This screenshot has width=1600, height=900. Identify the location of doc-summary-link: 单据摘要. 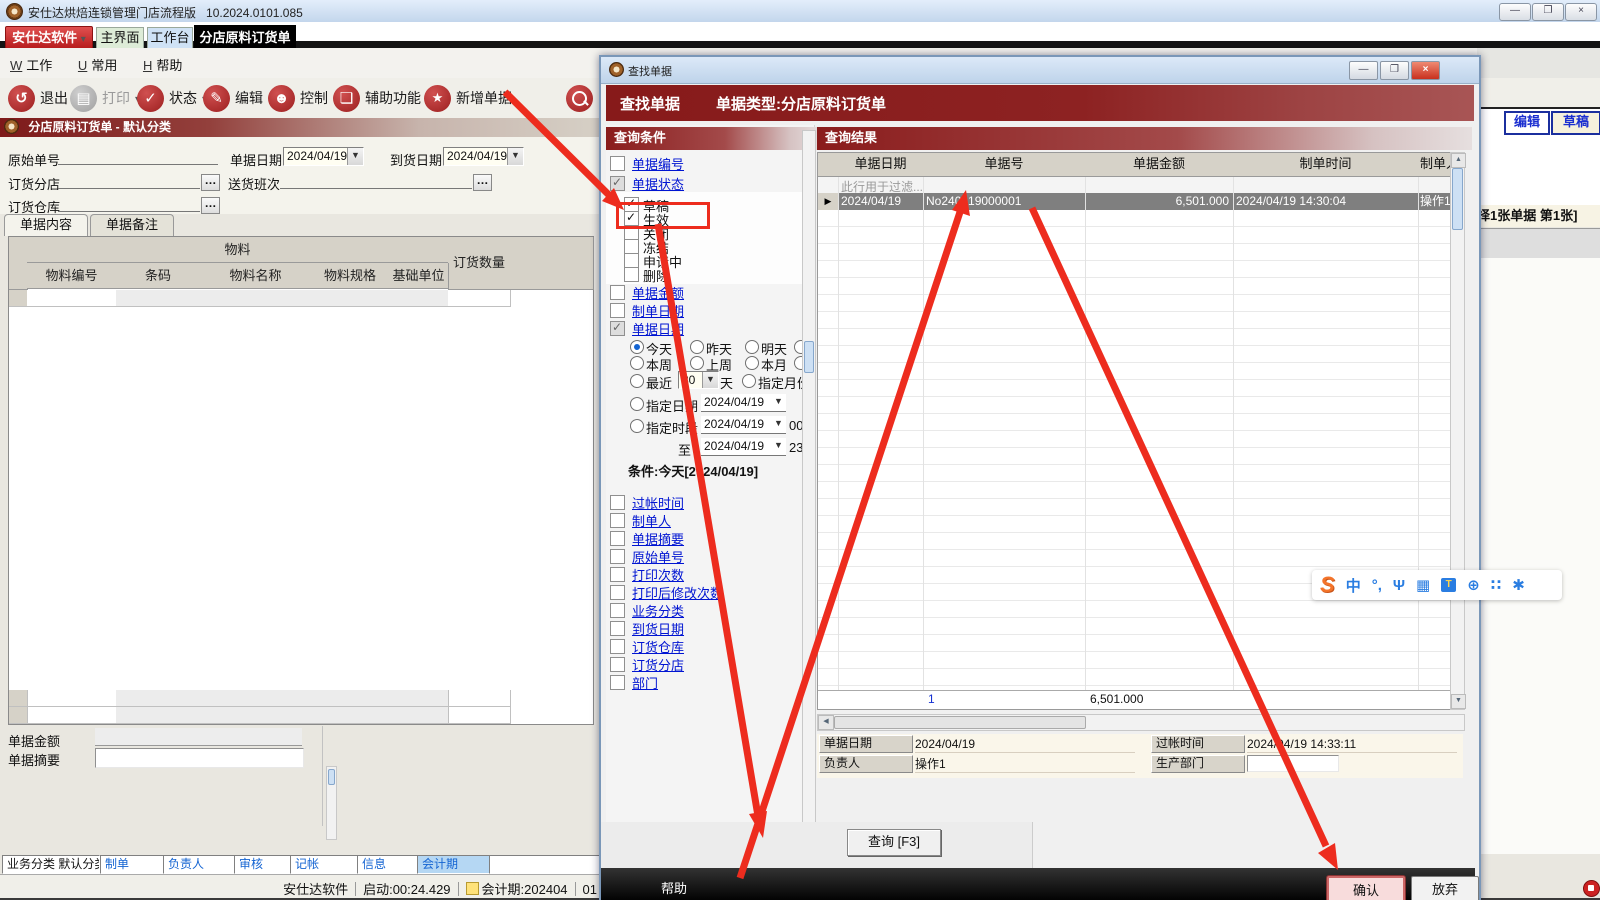
(658, 538).